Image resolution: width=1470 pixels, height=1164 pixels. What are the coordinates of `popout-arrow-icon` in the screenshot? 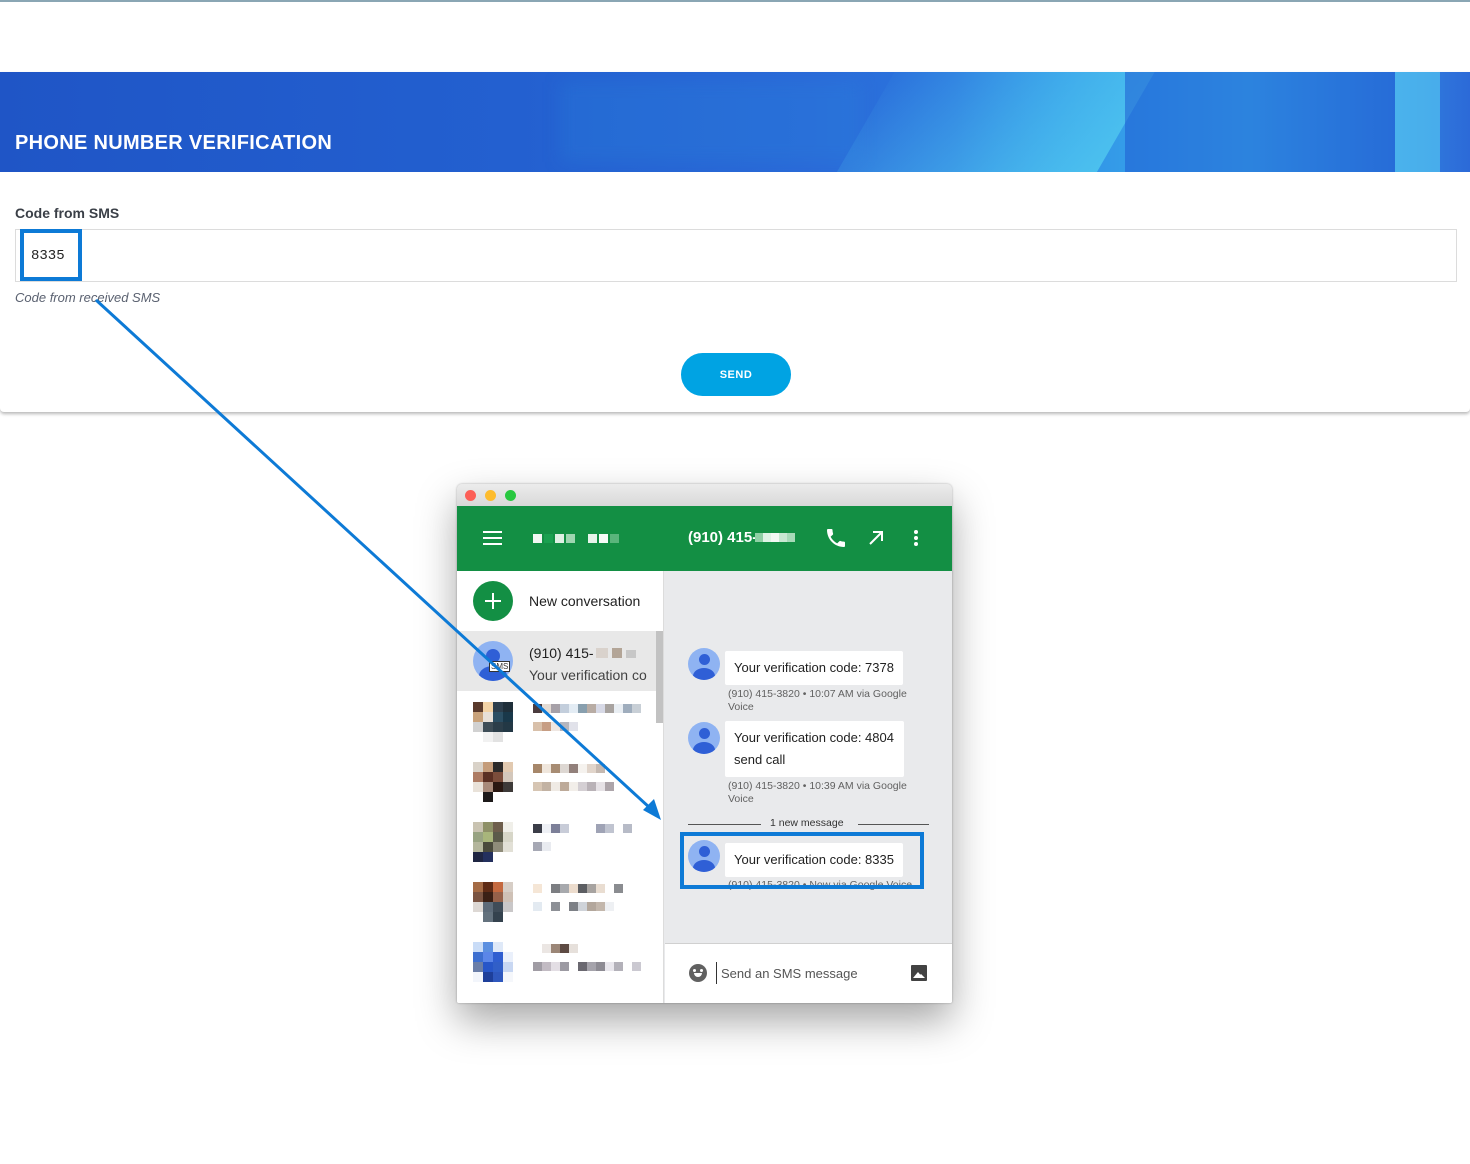 It's located at (876, 538).